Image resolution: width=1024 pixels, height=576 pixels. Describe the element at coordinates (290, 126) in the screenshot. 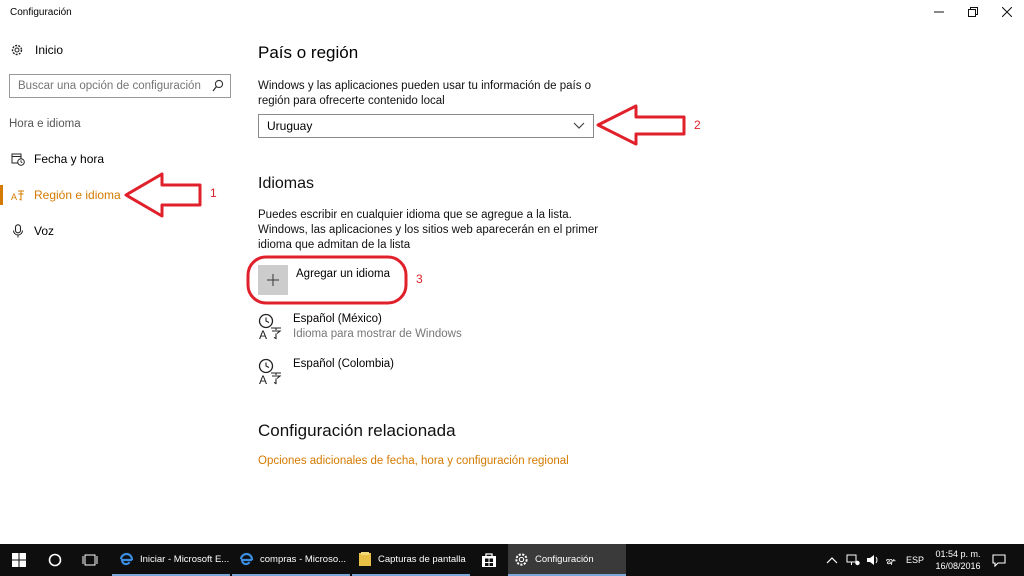

I see `country-selected: Uruguay` at that location.